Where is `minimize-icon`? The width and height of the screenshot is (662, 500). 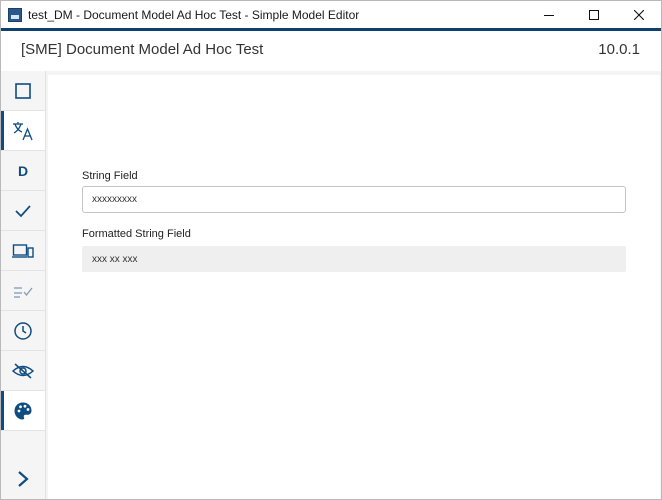
minimize-icon is located at coordinates (548, 15).